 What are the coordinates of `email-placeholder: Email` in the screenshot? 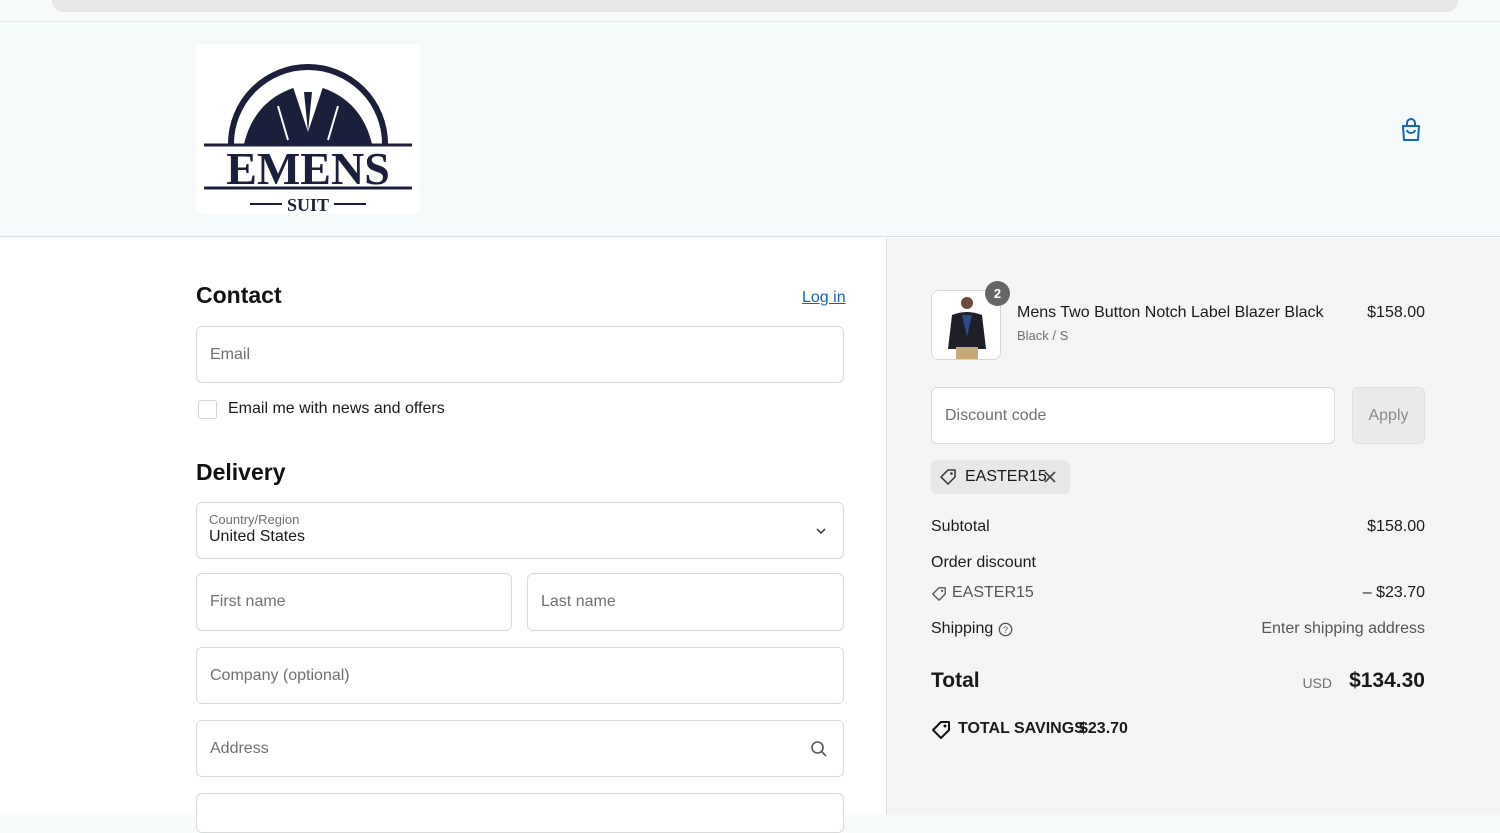 It's located at (230, 354).